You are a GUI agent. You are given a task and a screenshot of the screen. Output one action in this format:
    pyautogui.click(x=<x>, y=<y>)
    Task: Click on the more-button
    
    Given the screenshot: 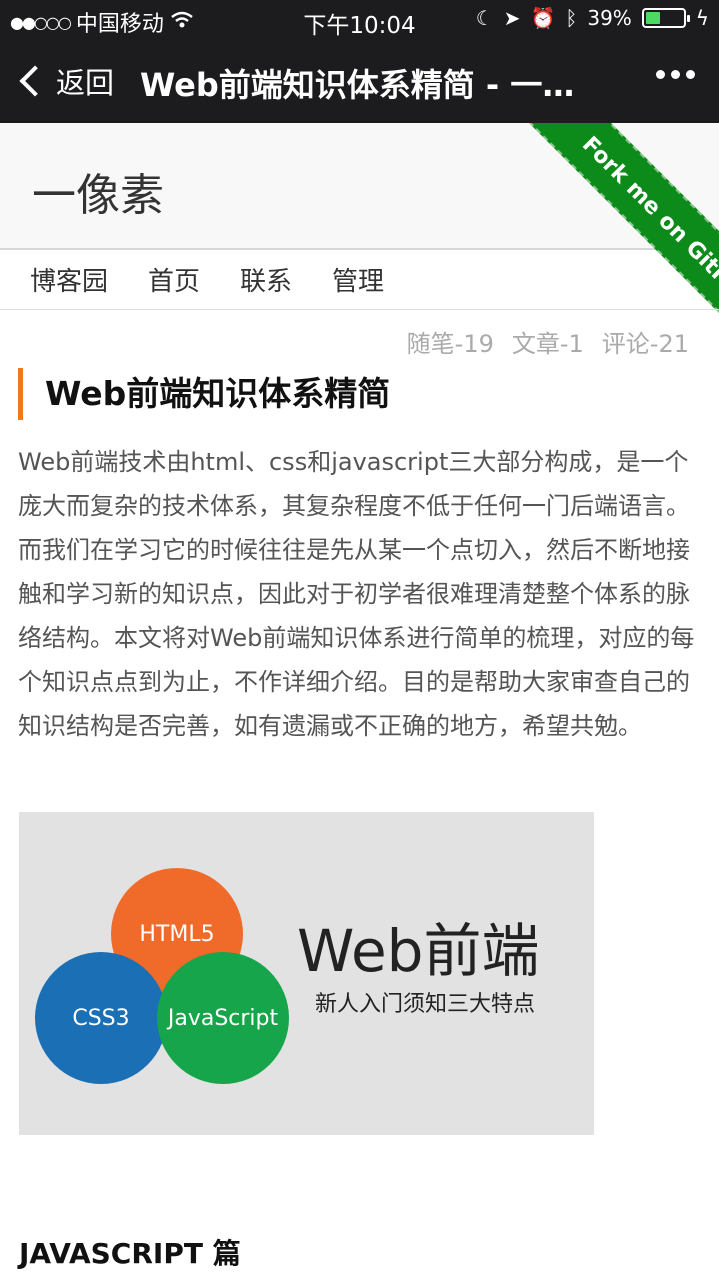 What is the action you would take?
    pyautogui.click(x=675, y=74)
    